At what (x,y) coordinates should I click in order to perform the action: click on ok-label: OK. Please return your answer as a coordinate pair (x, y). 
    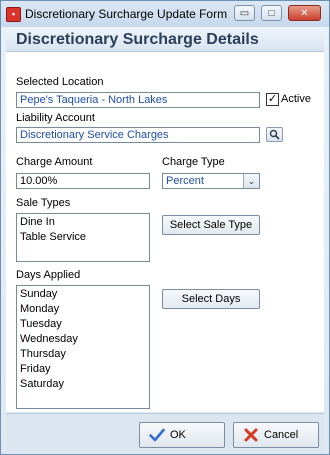
    Looking at the image, I should click on (178, 435).